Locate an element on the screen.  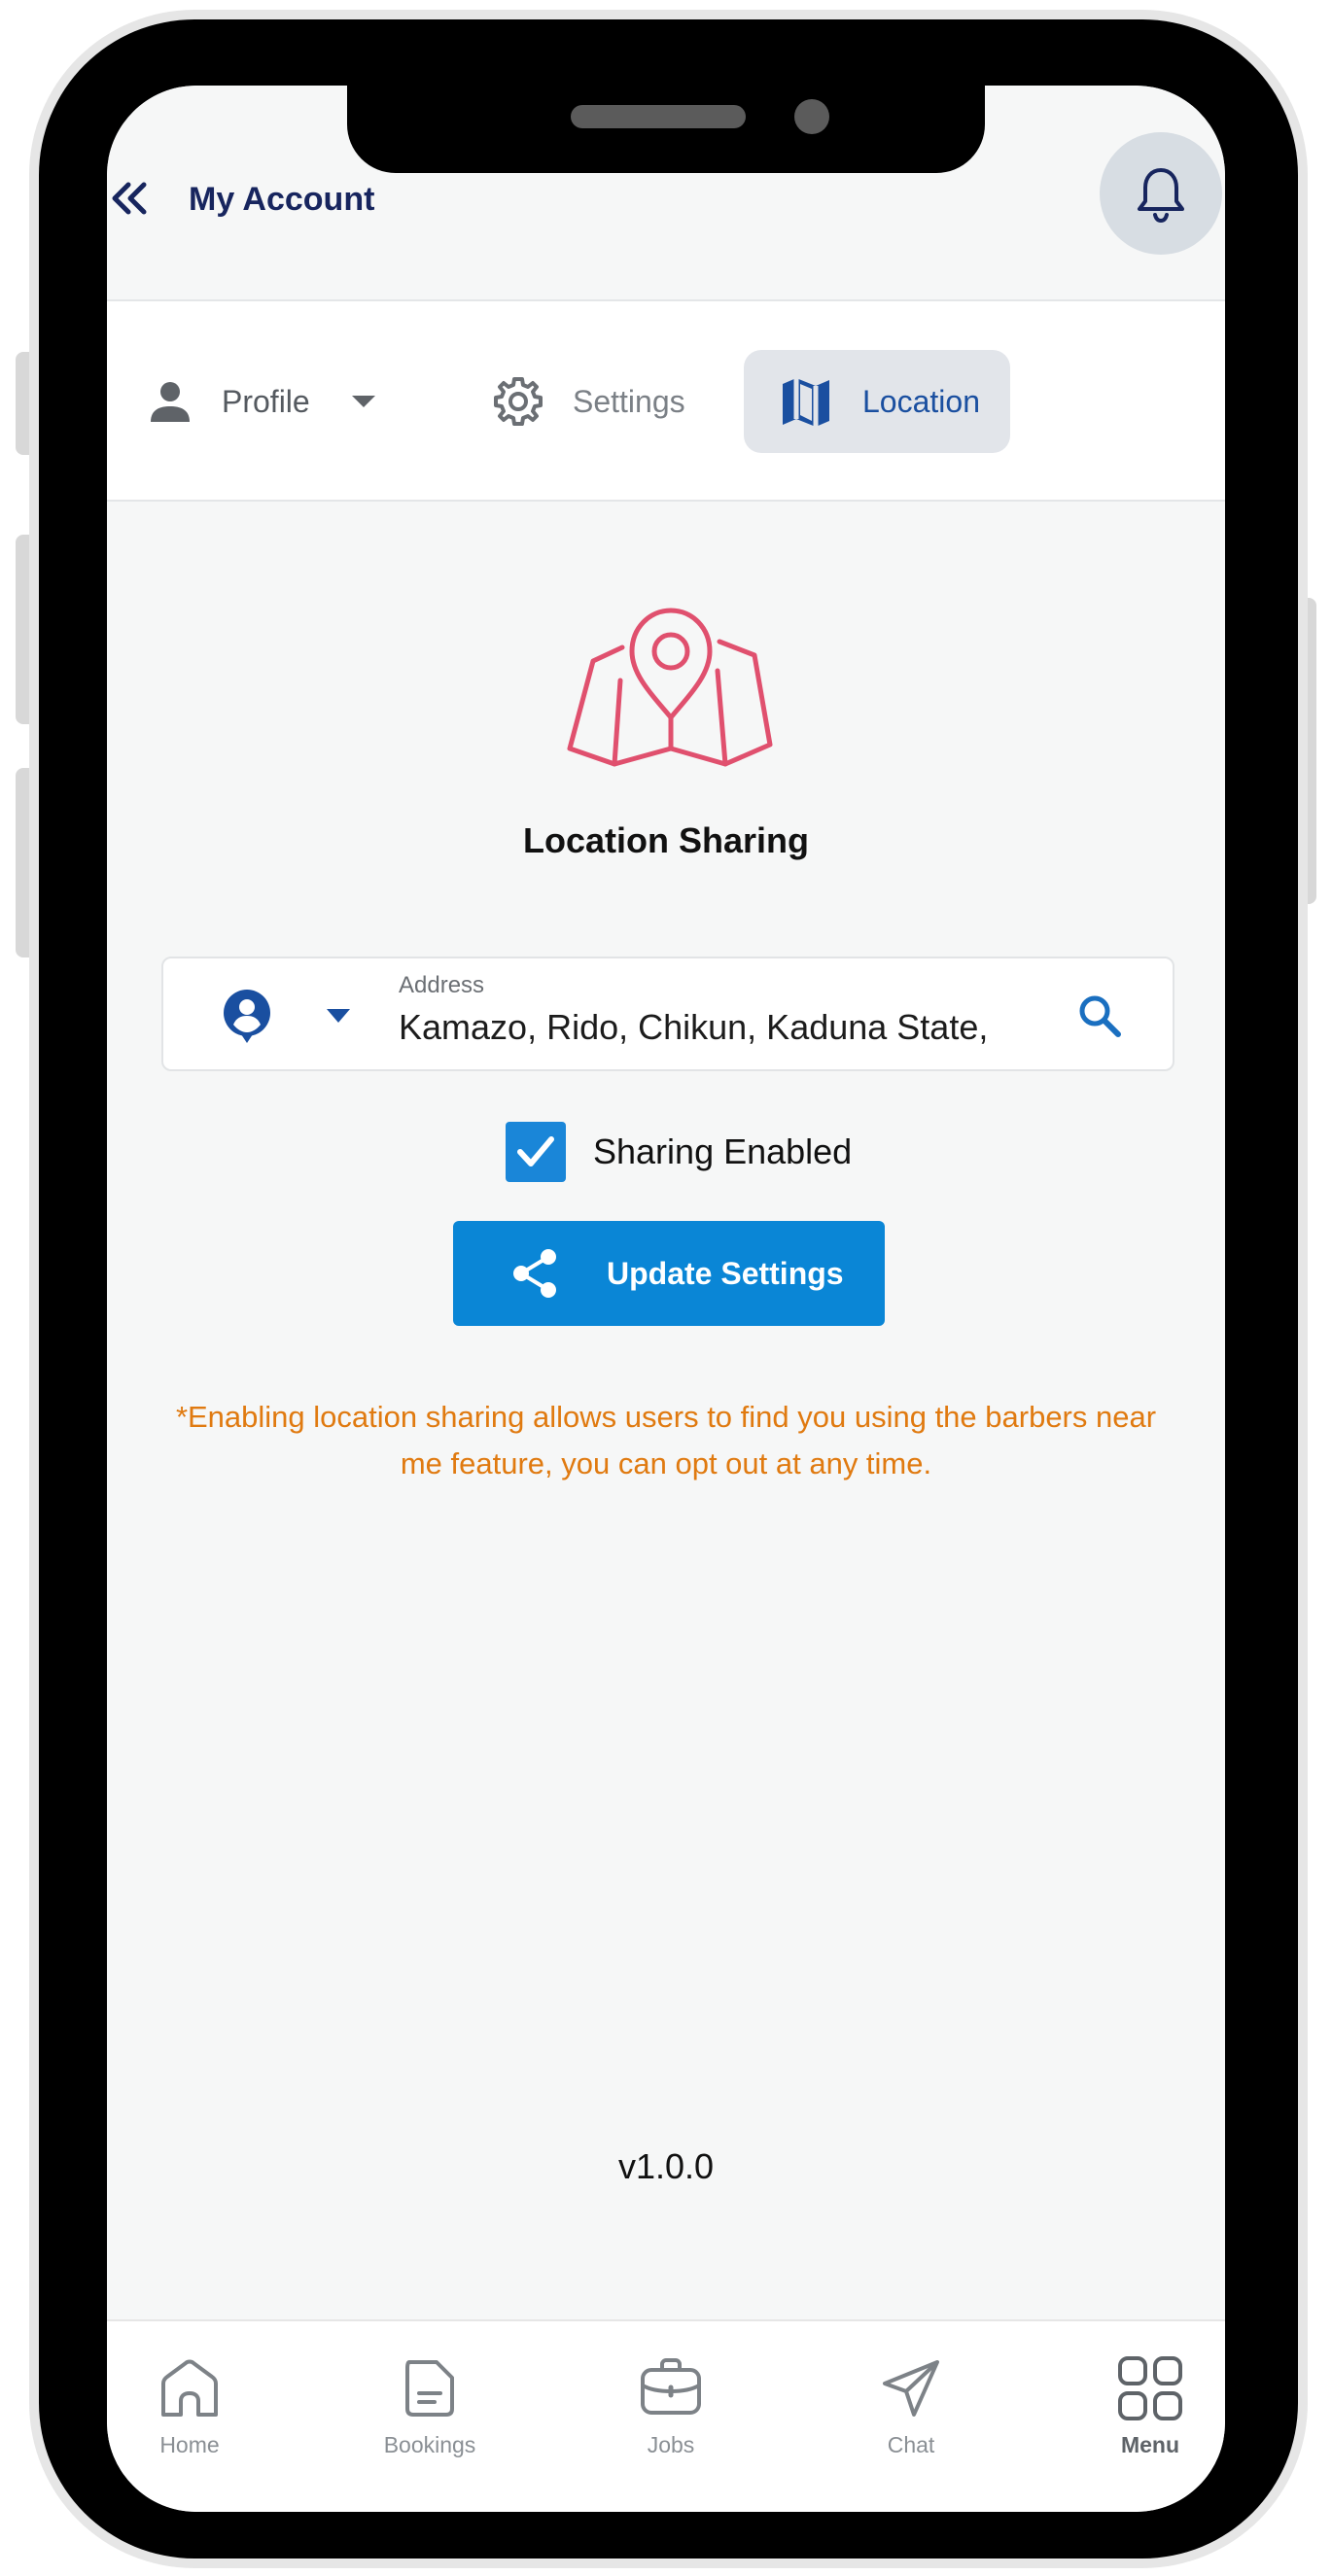
front-camera is located at coordinates (811, 117).